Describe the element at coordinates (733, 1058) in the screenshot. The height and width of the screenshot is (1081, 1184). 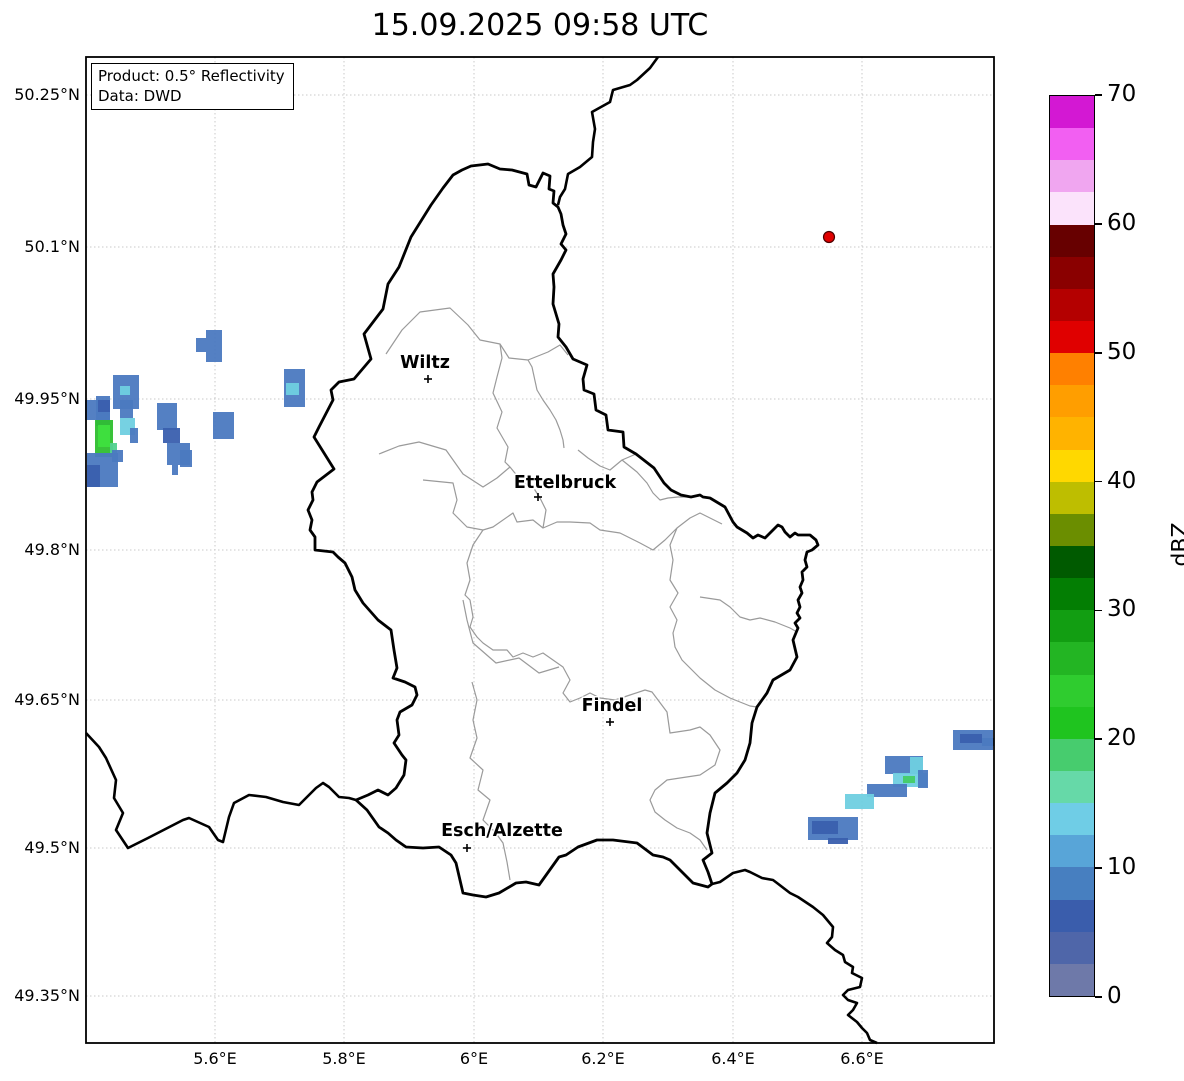
I see `longitude-tick-label: 6.4°E` at that location.